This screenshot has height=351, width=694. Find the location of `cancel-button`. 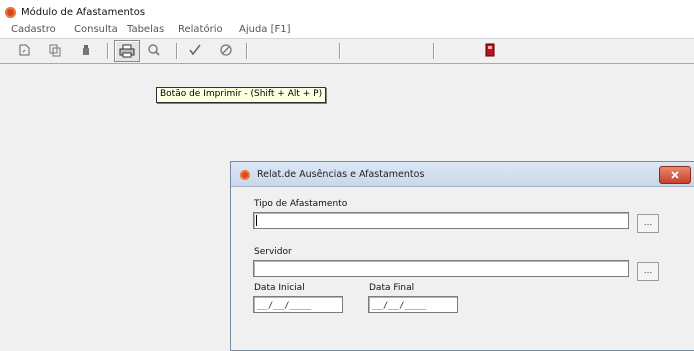

cancel-button is located at coordinates (226, 50).